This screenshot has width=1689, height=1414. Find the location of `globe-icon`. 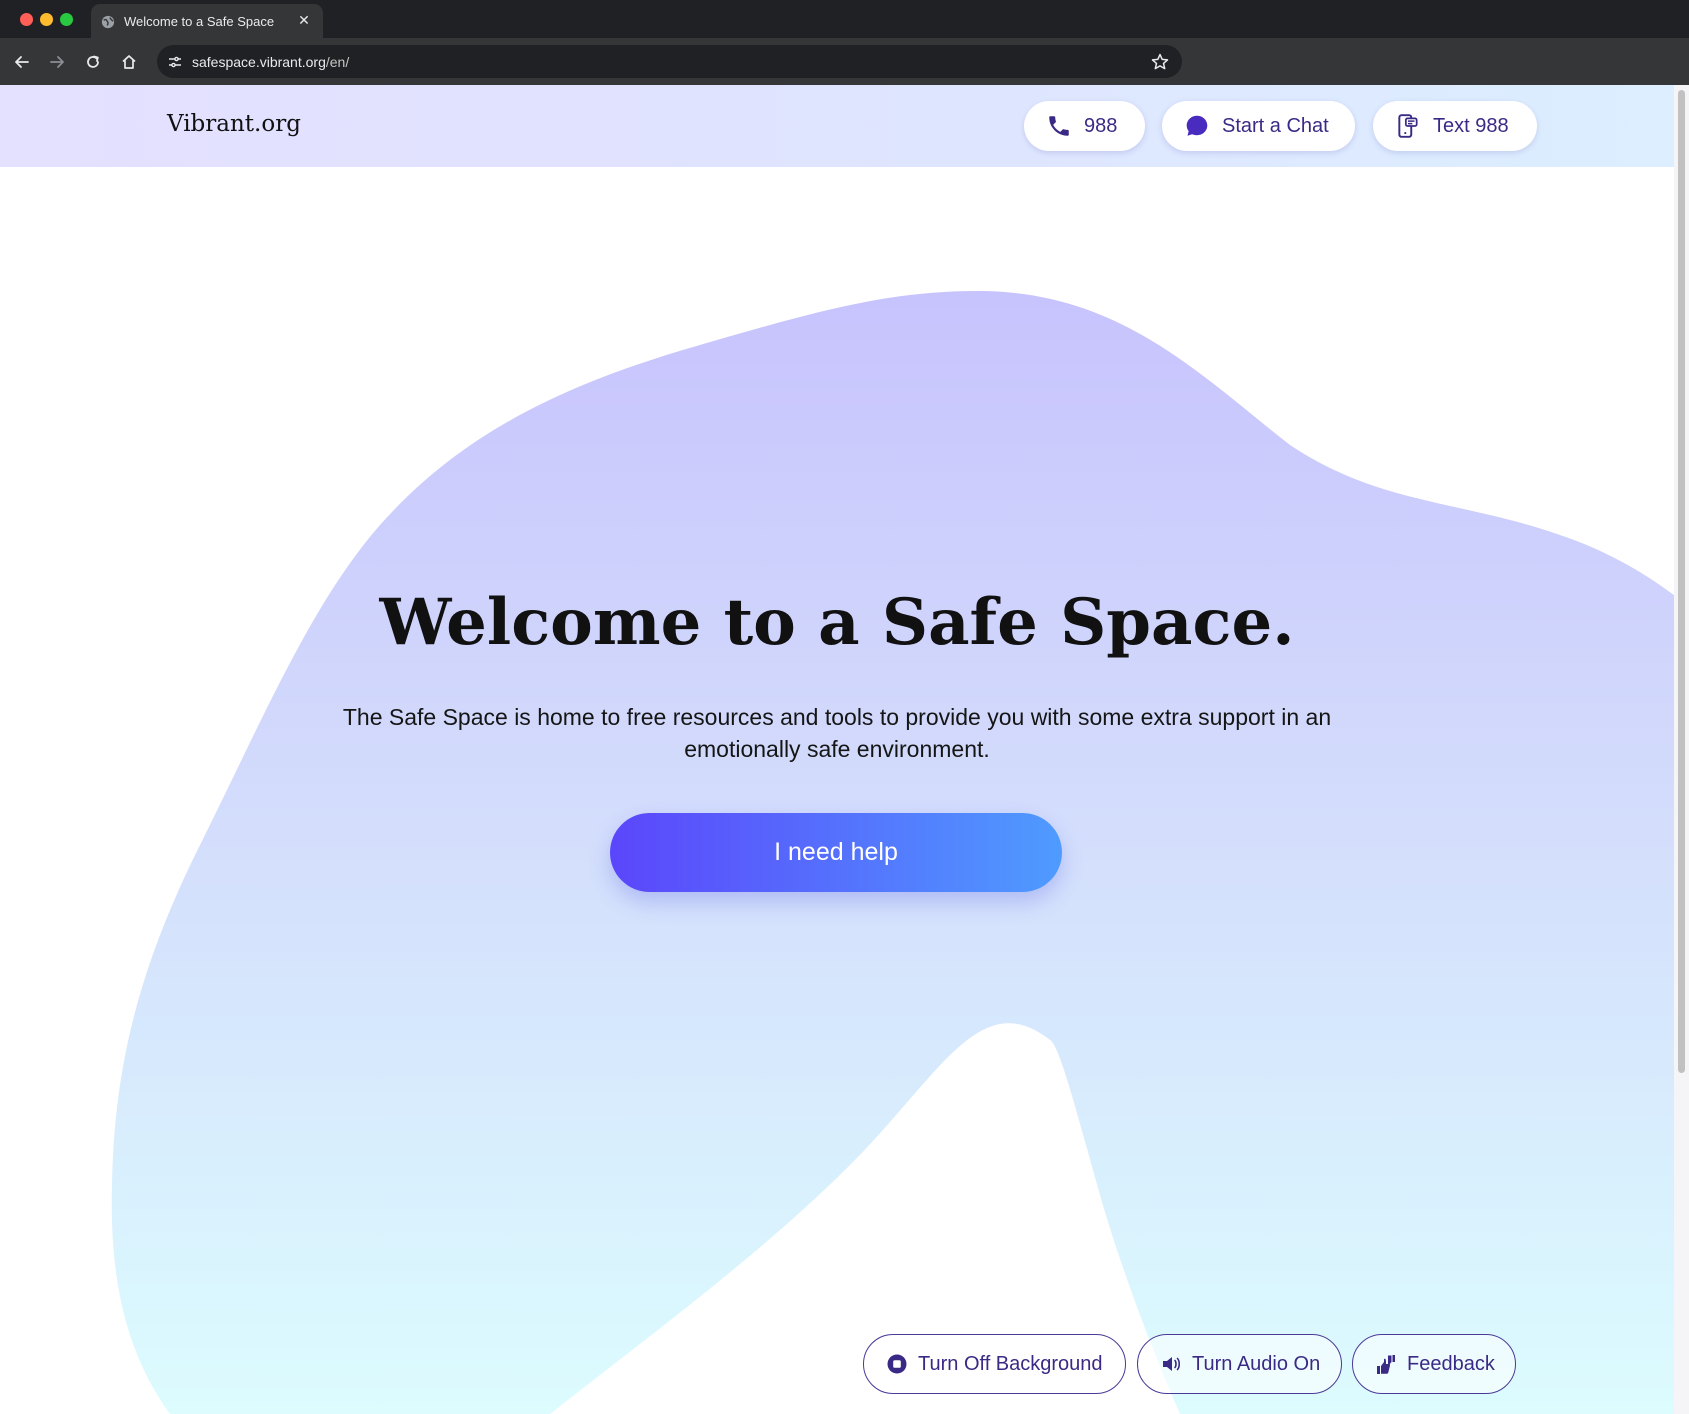

globe-icon is located at coordinates (108, 22).